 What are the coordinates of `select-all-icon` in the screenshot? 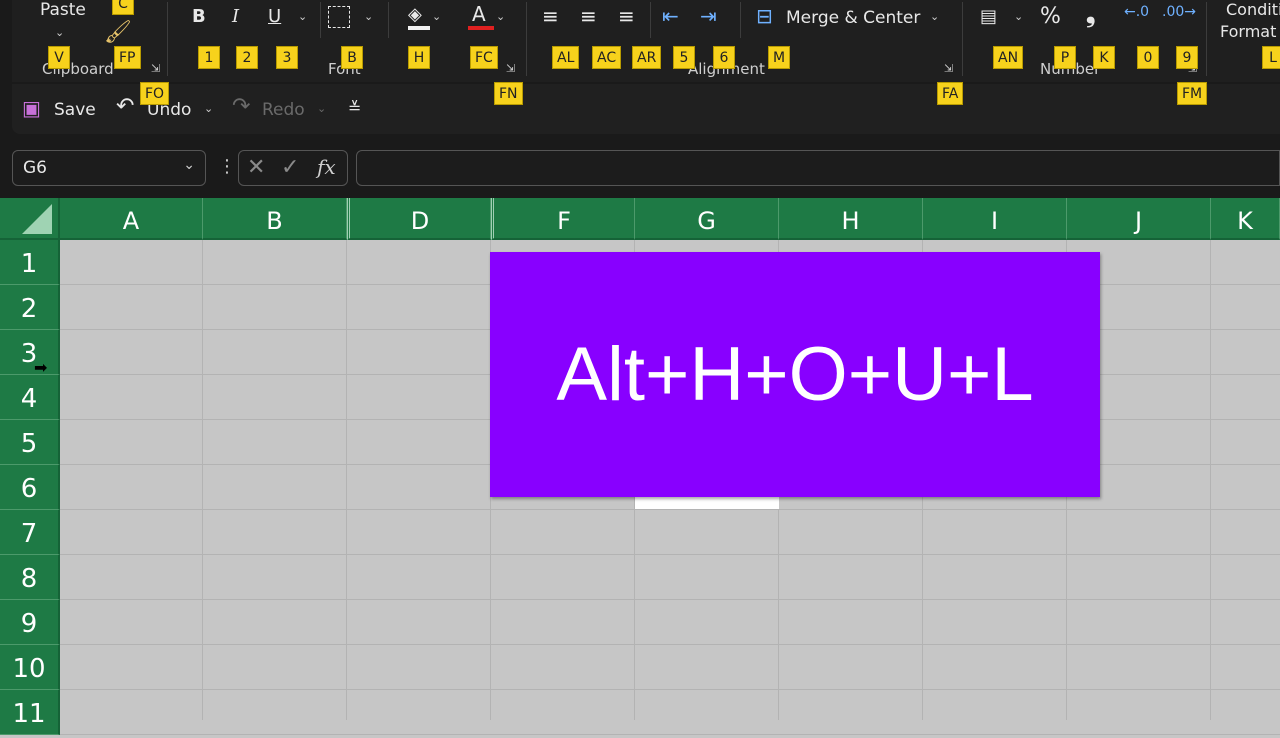 It's located at (37, 219).